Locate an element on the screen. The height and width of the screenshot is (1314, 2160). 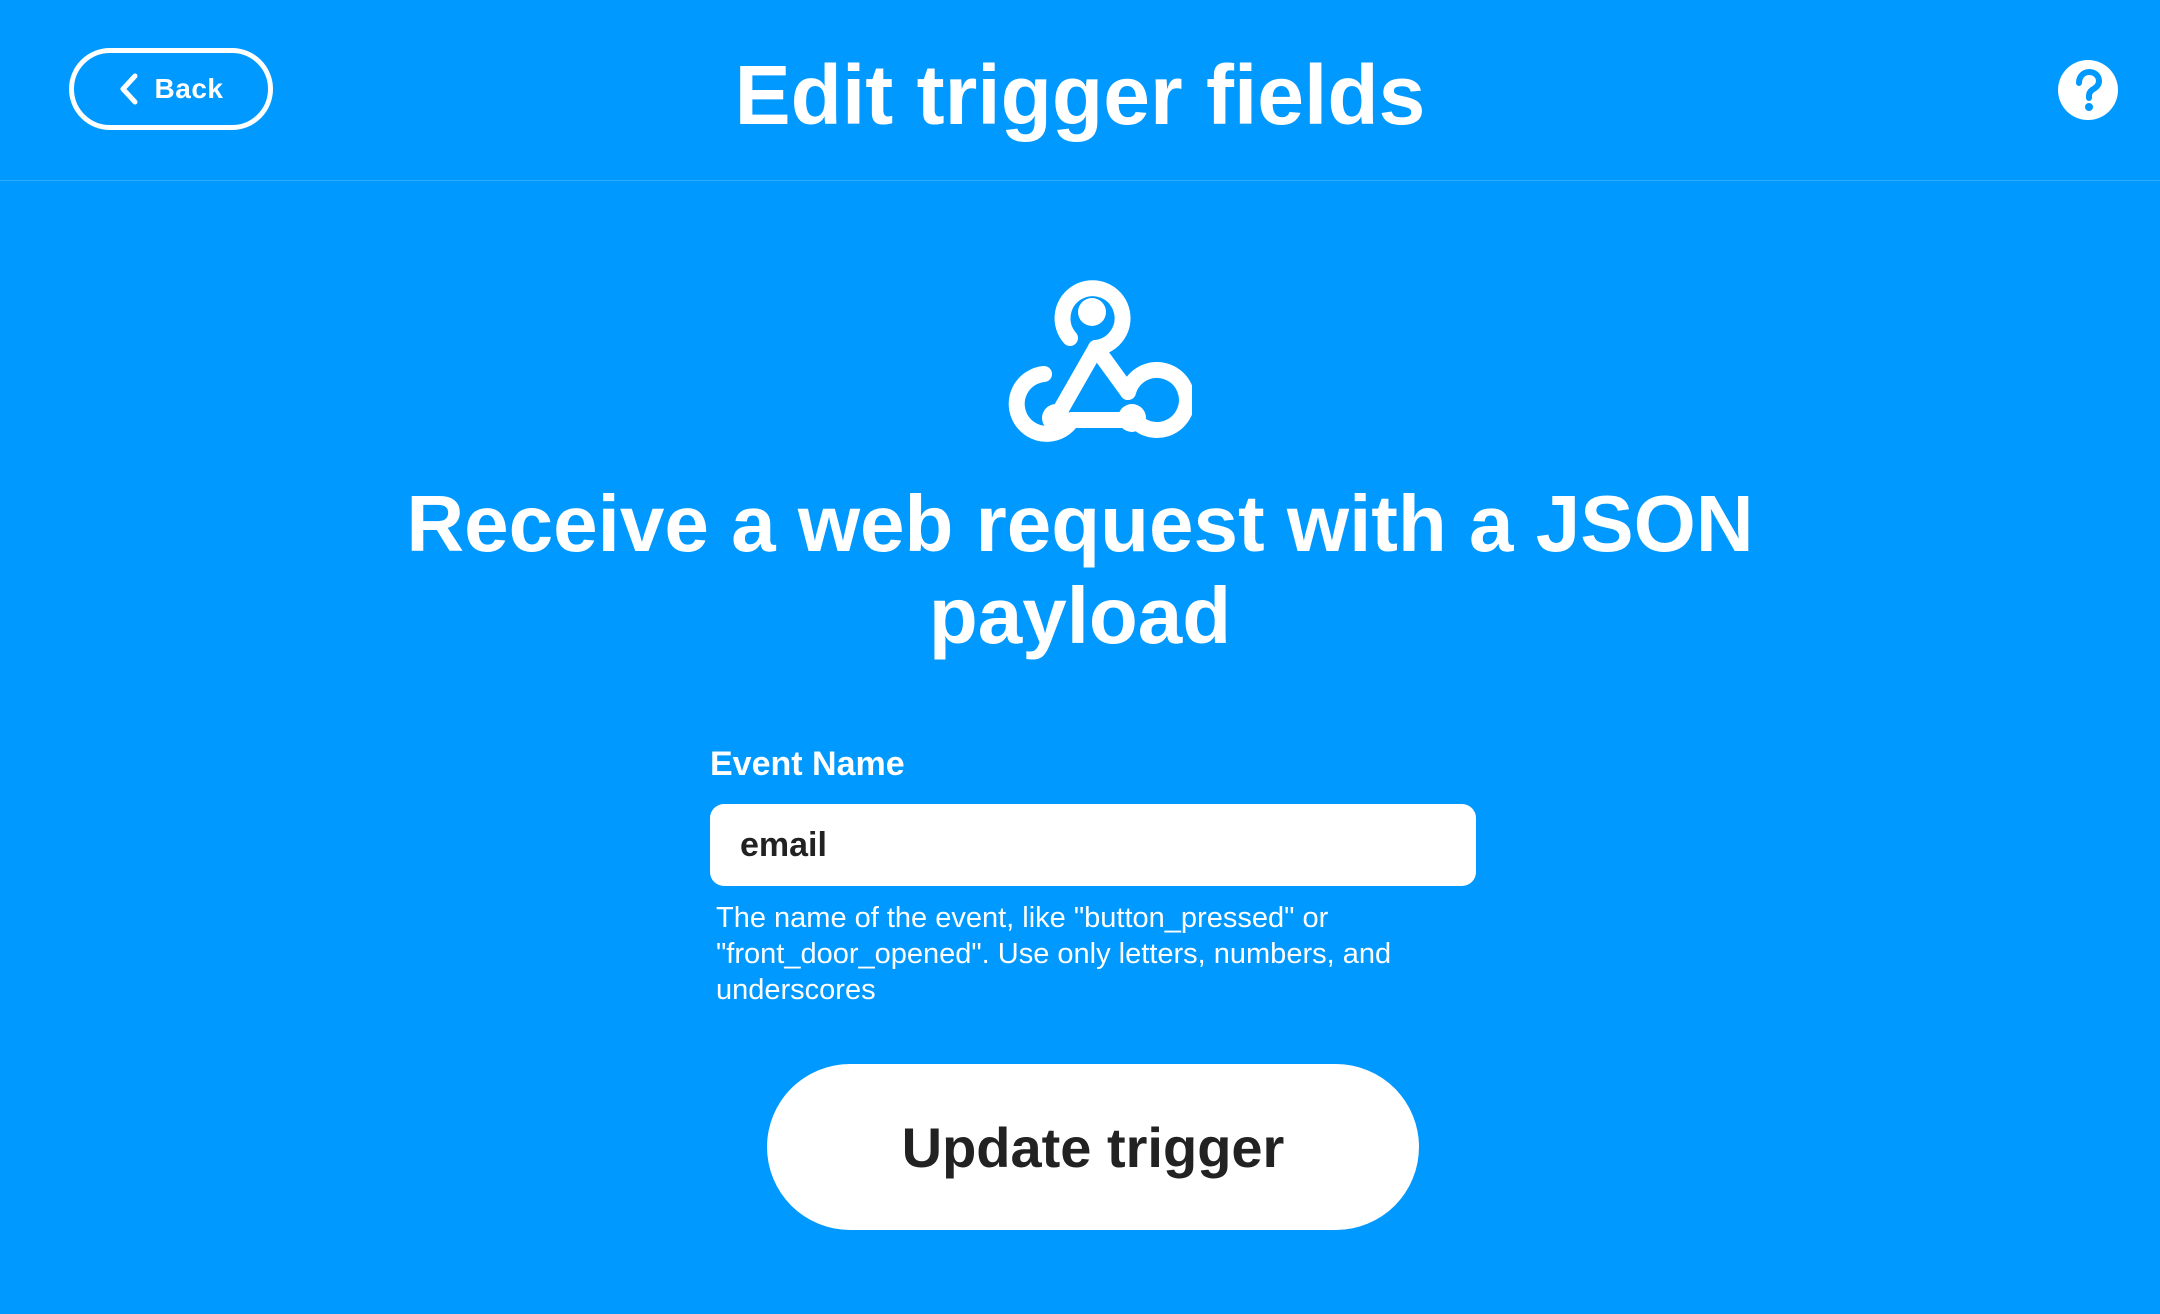
page-title: Edit trigger fields is located at coordinates (1080, 95).